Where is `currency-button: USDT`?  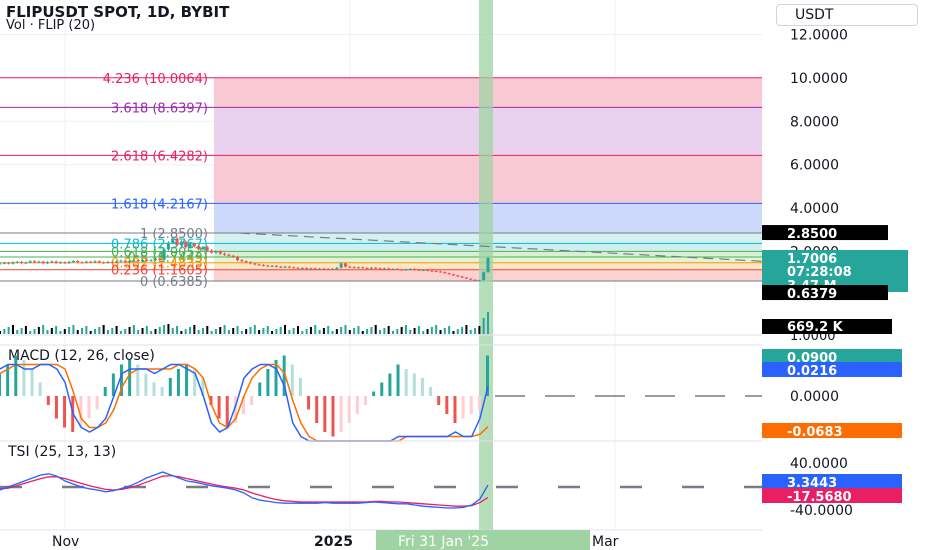
currency-button: USDT is located at coordinates (847, 15).